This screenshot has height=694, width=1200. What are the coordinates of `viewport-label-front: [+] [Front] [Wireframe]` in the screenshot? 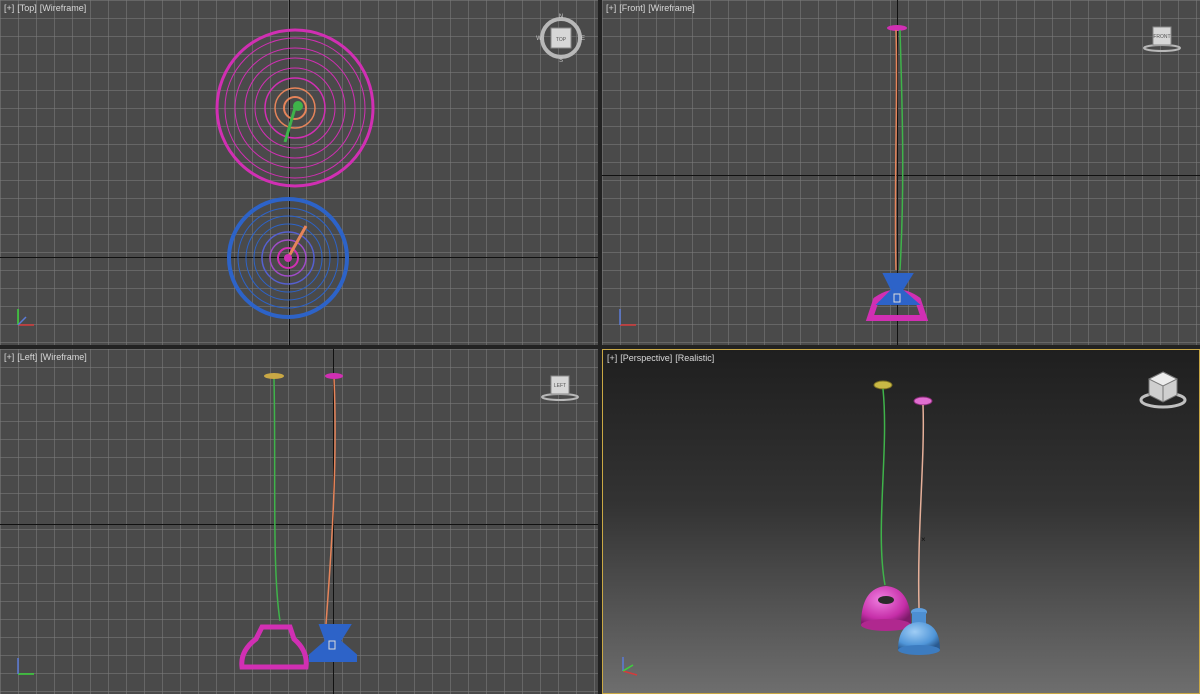 It's located at (652, 8).